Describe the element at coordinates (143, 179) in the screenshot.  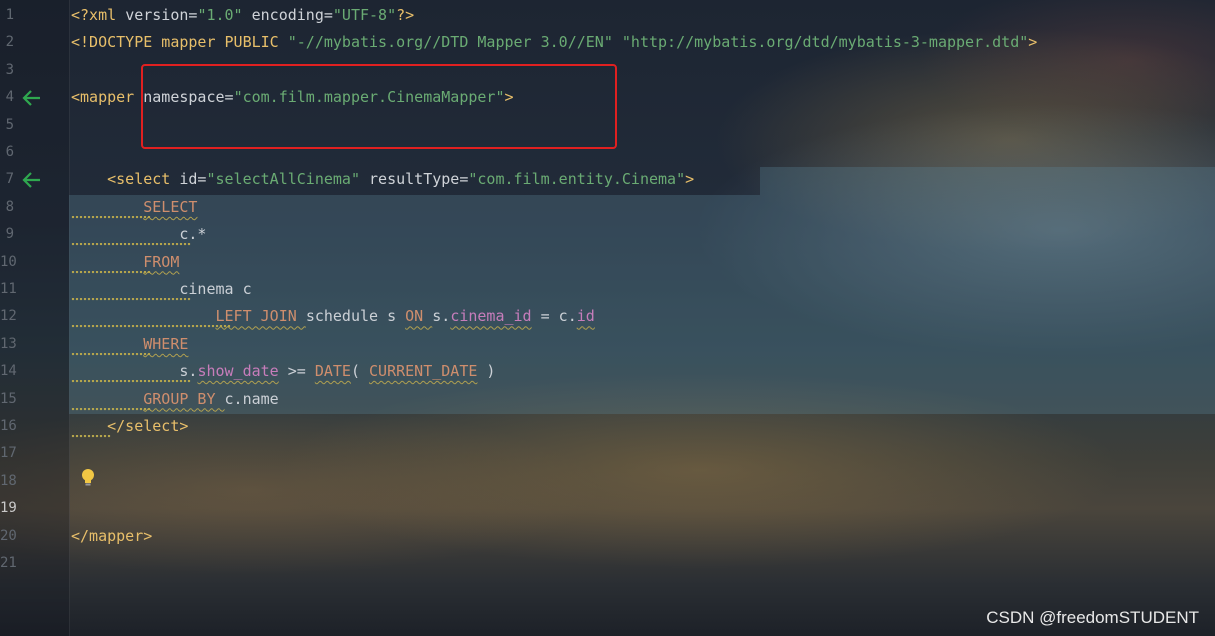
I see `code-token: <select` at that location.